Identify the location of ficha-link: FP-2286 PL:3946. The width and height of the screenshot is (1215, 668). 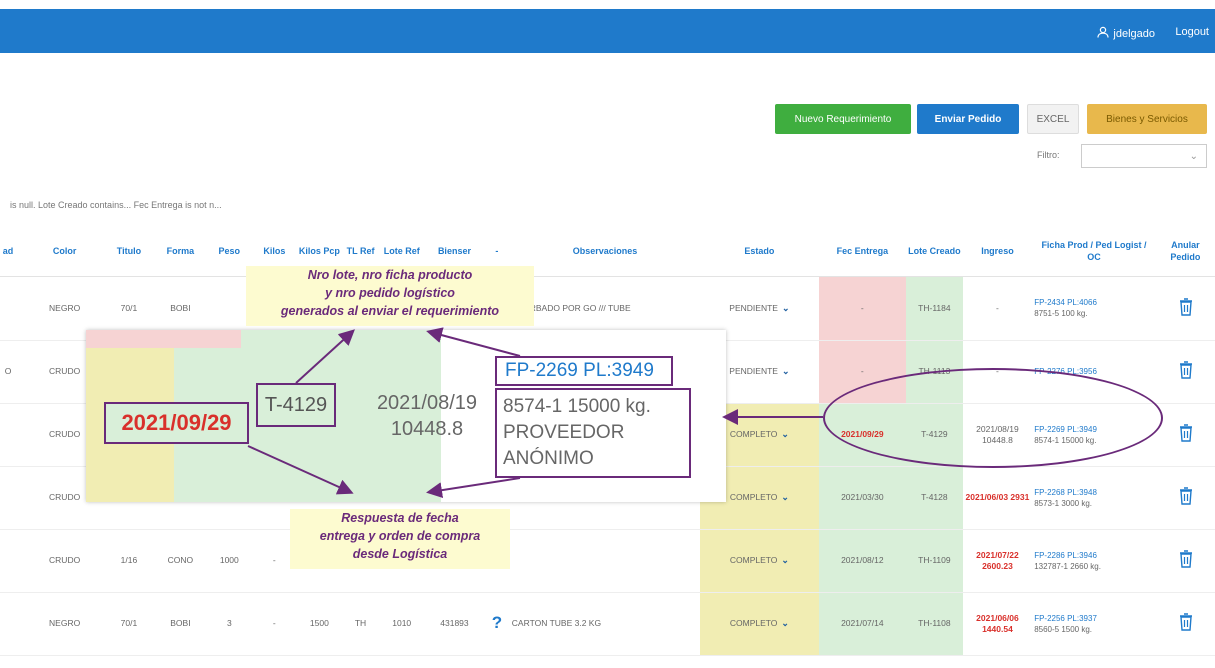
(1065, 555).